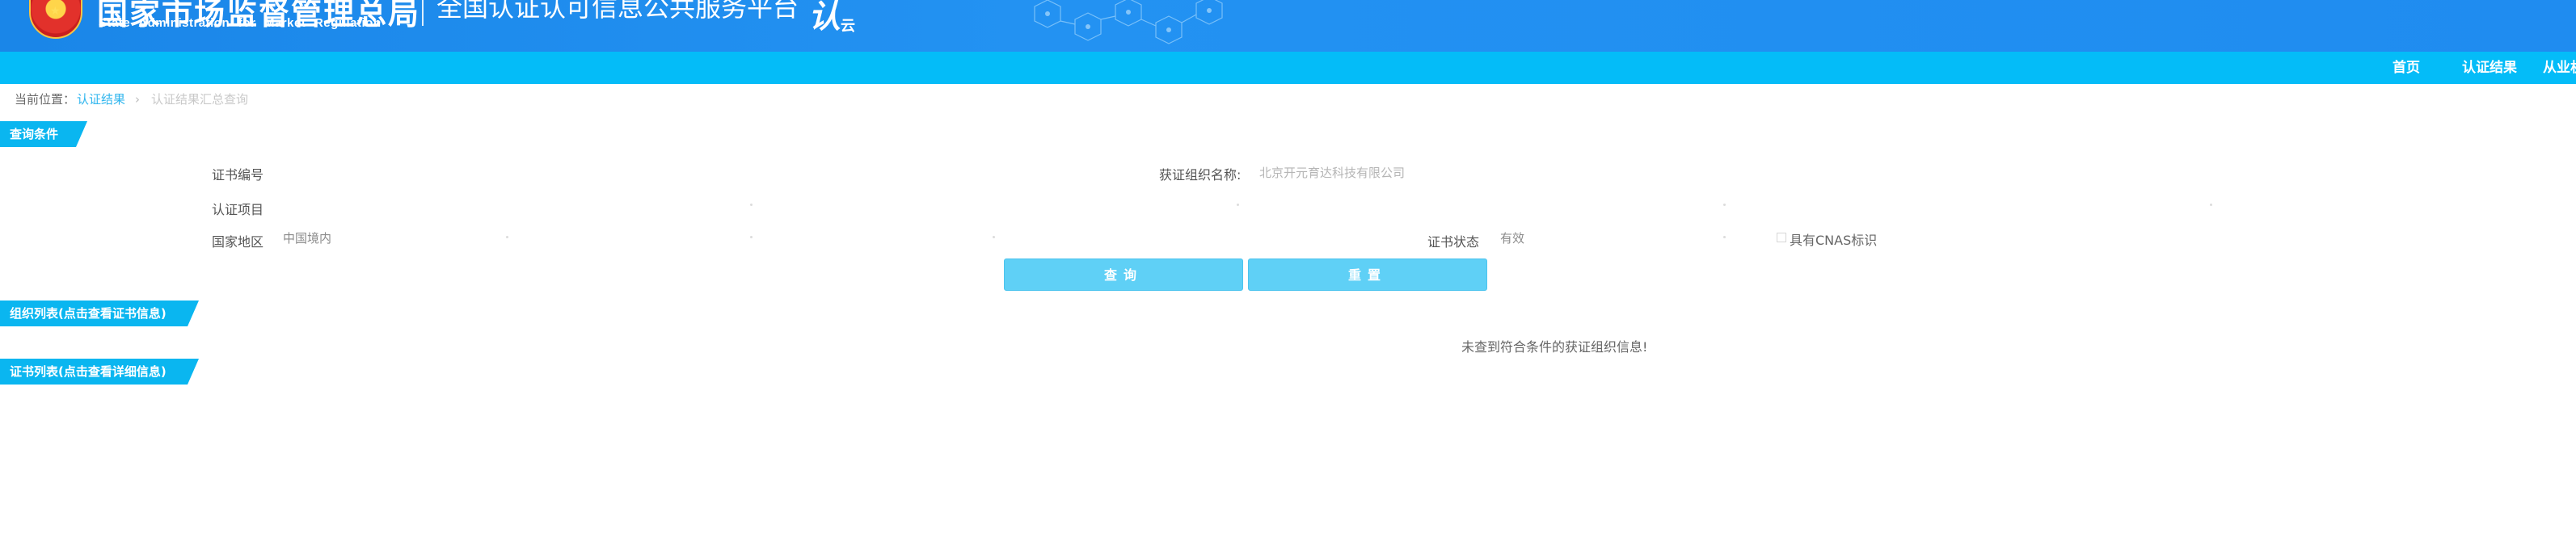  What do you see at coordinates (131, 98) in the screenshot?
I see `breadcrumb: 当前位置： 认证结果 › 认证结果汇总查询` at bounding box center [131, 98].